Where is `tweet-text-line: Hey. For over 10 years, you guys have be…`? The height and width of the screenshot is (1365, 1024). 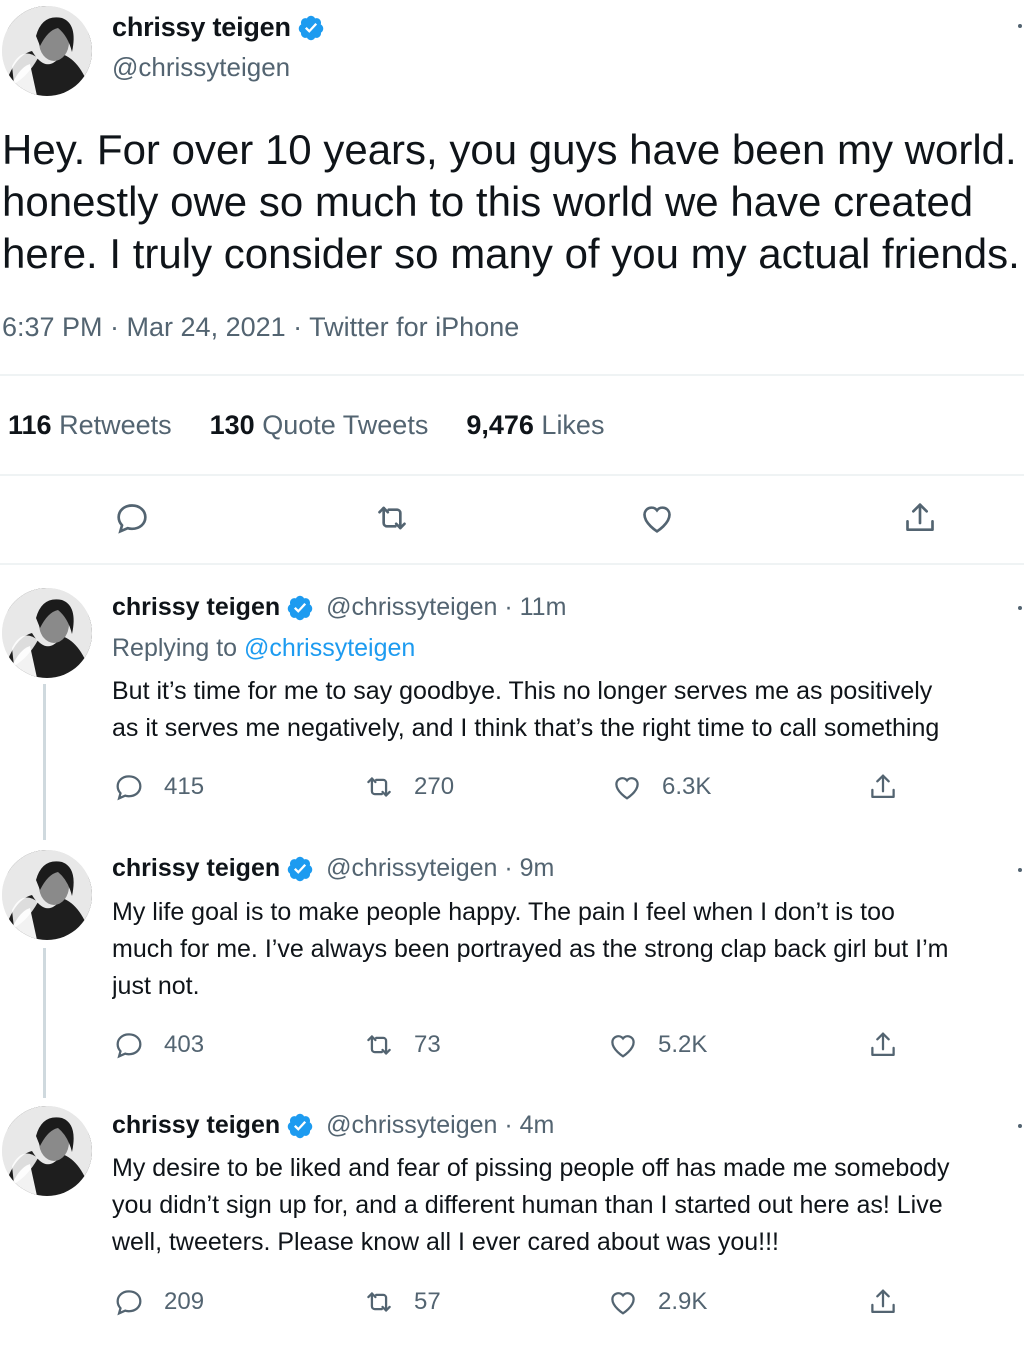 tweet-text-line: Hey. For over 10 years, you guys have be… is located at coordinates (513, 149).